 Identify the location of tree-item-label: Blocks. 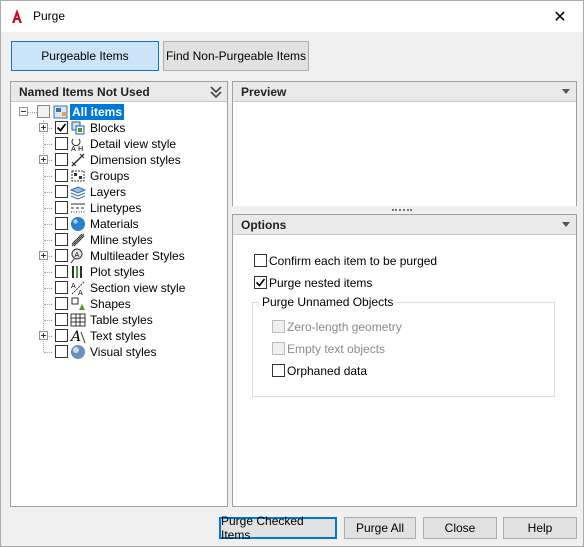
(108, 128).